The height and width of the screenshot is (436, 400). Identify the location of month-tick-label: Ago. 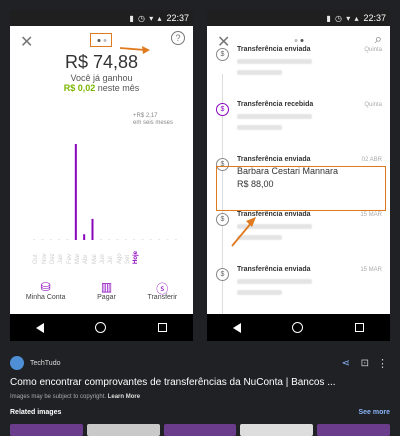
(119, 258).